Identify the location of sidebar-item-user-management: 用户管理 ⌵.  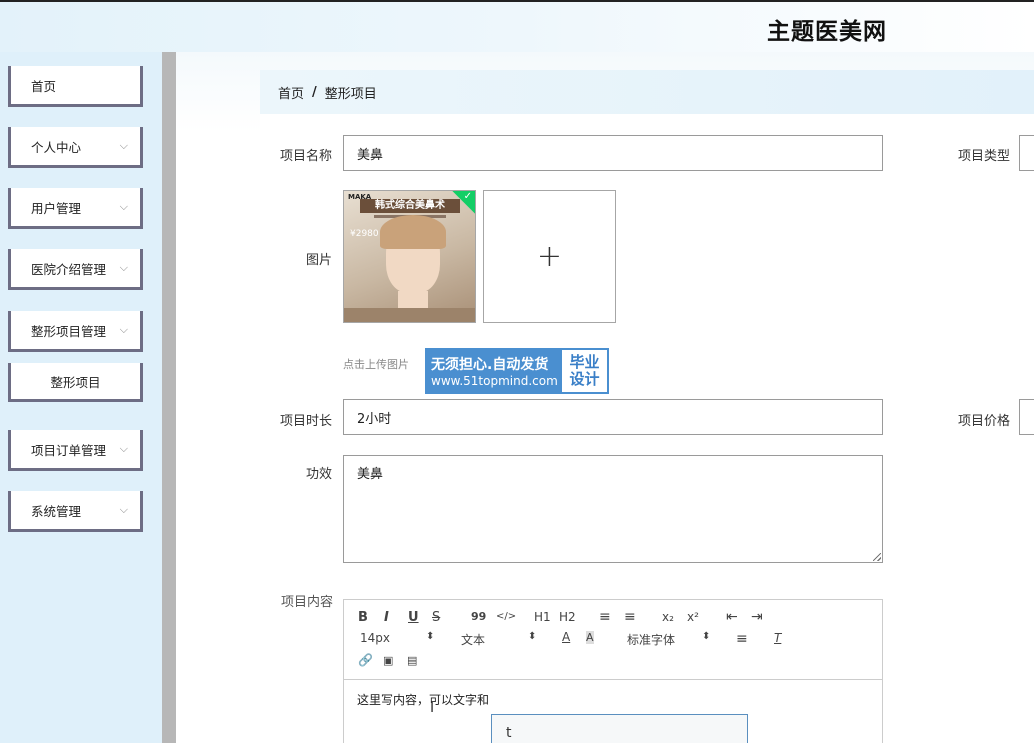
(75, 208).